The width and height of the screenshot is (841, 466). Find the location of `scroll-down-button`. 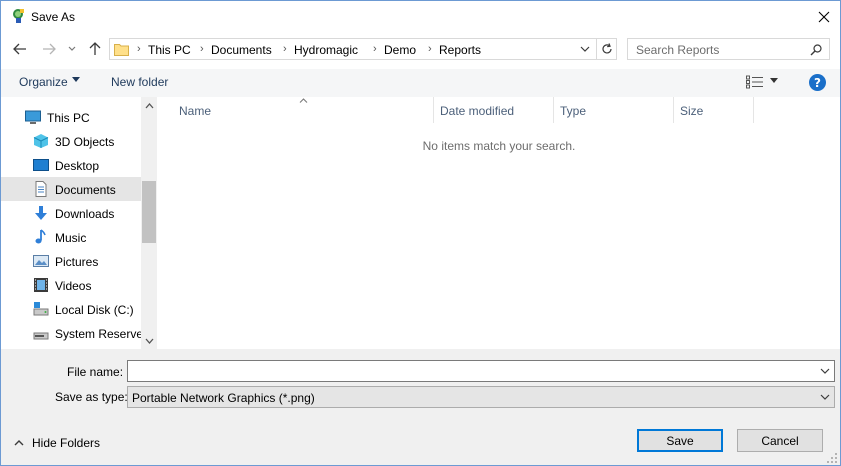

scroll-down-button is located at coordinates (149, 340).